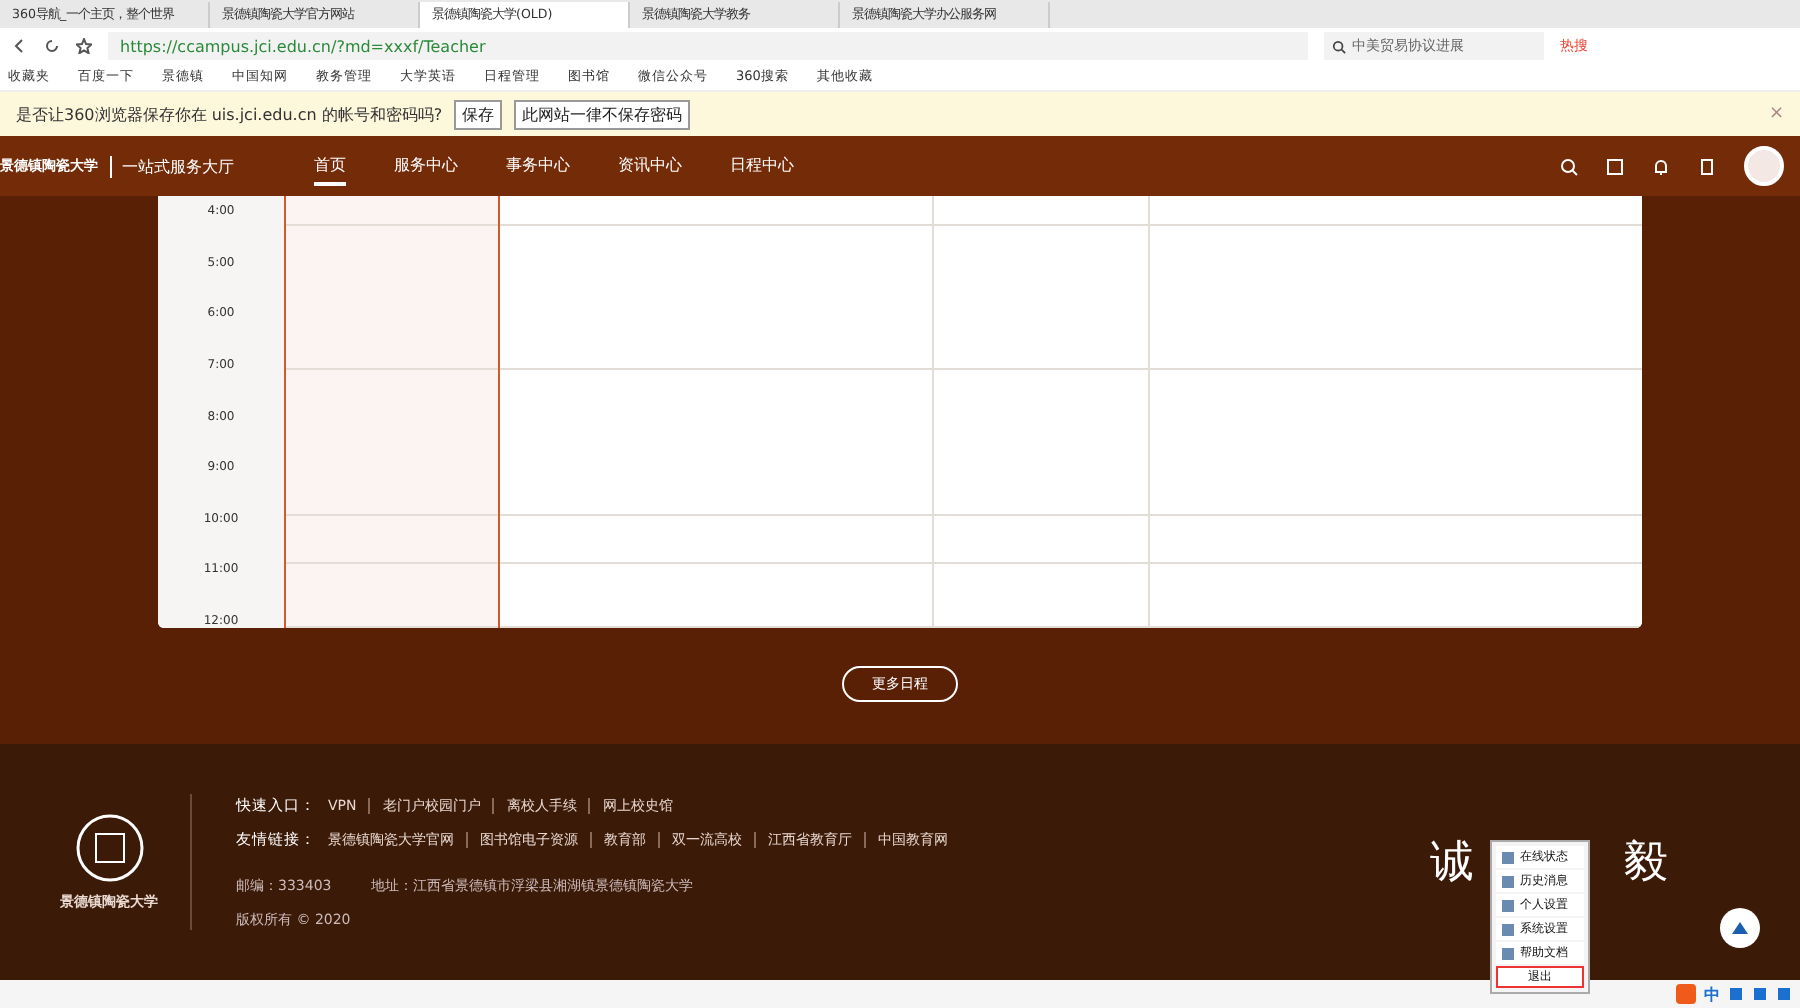  What do you see at coordinates (109, 848) in the screenshot?
I see `university-seal-icon` at bounding box center [109, 848].